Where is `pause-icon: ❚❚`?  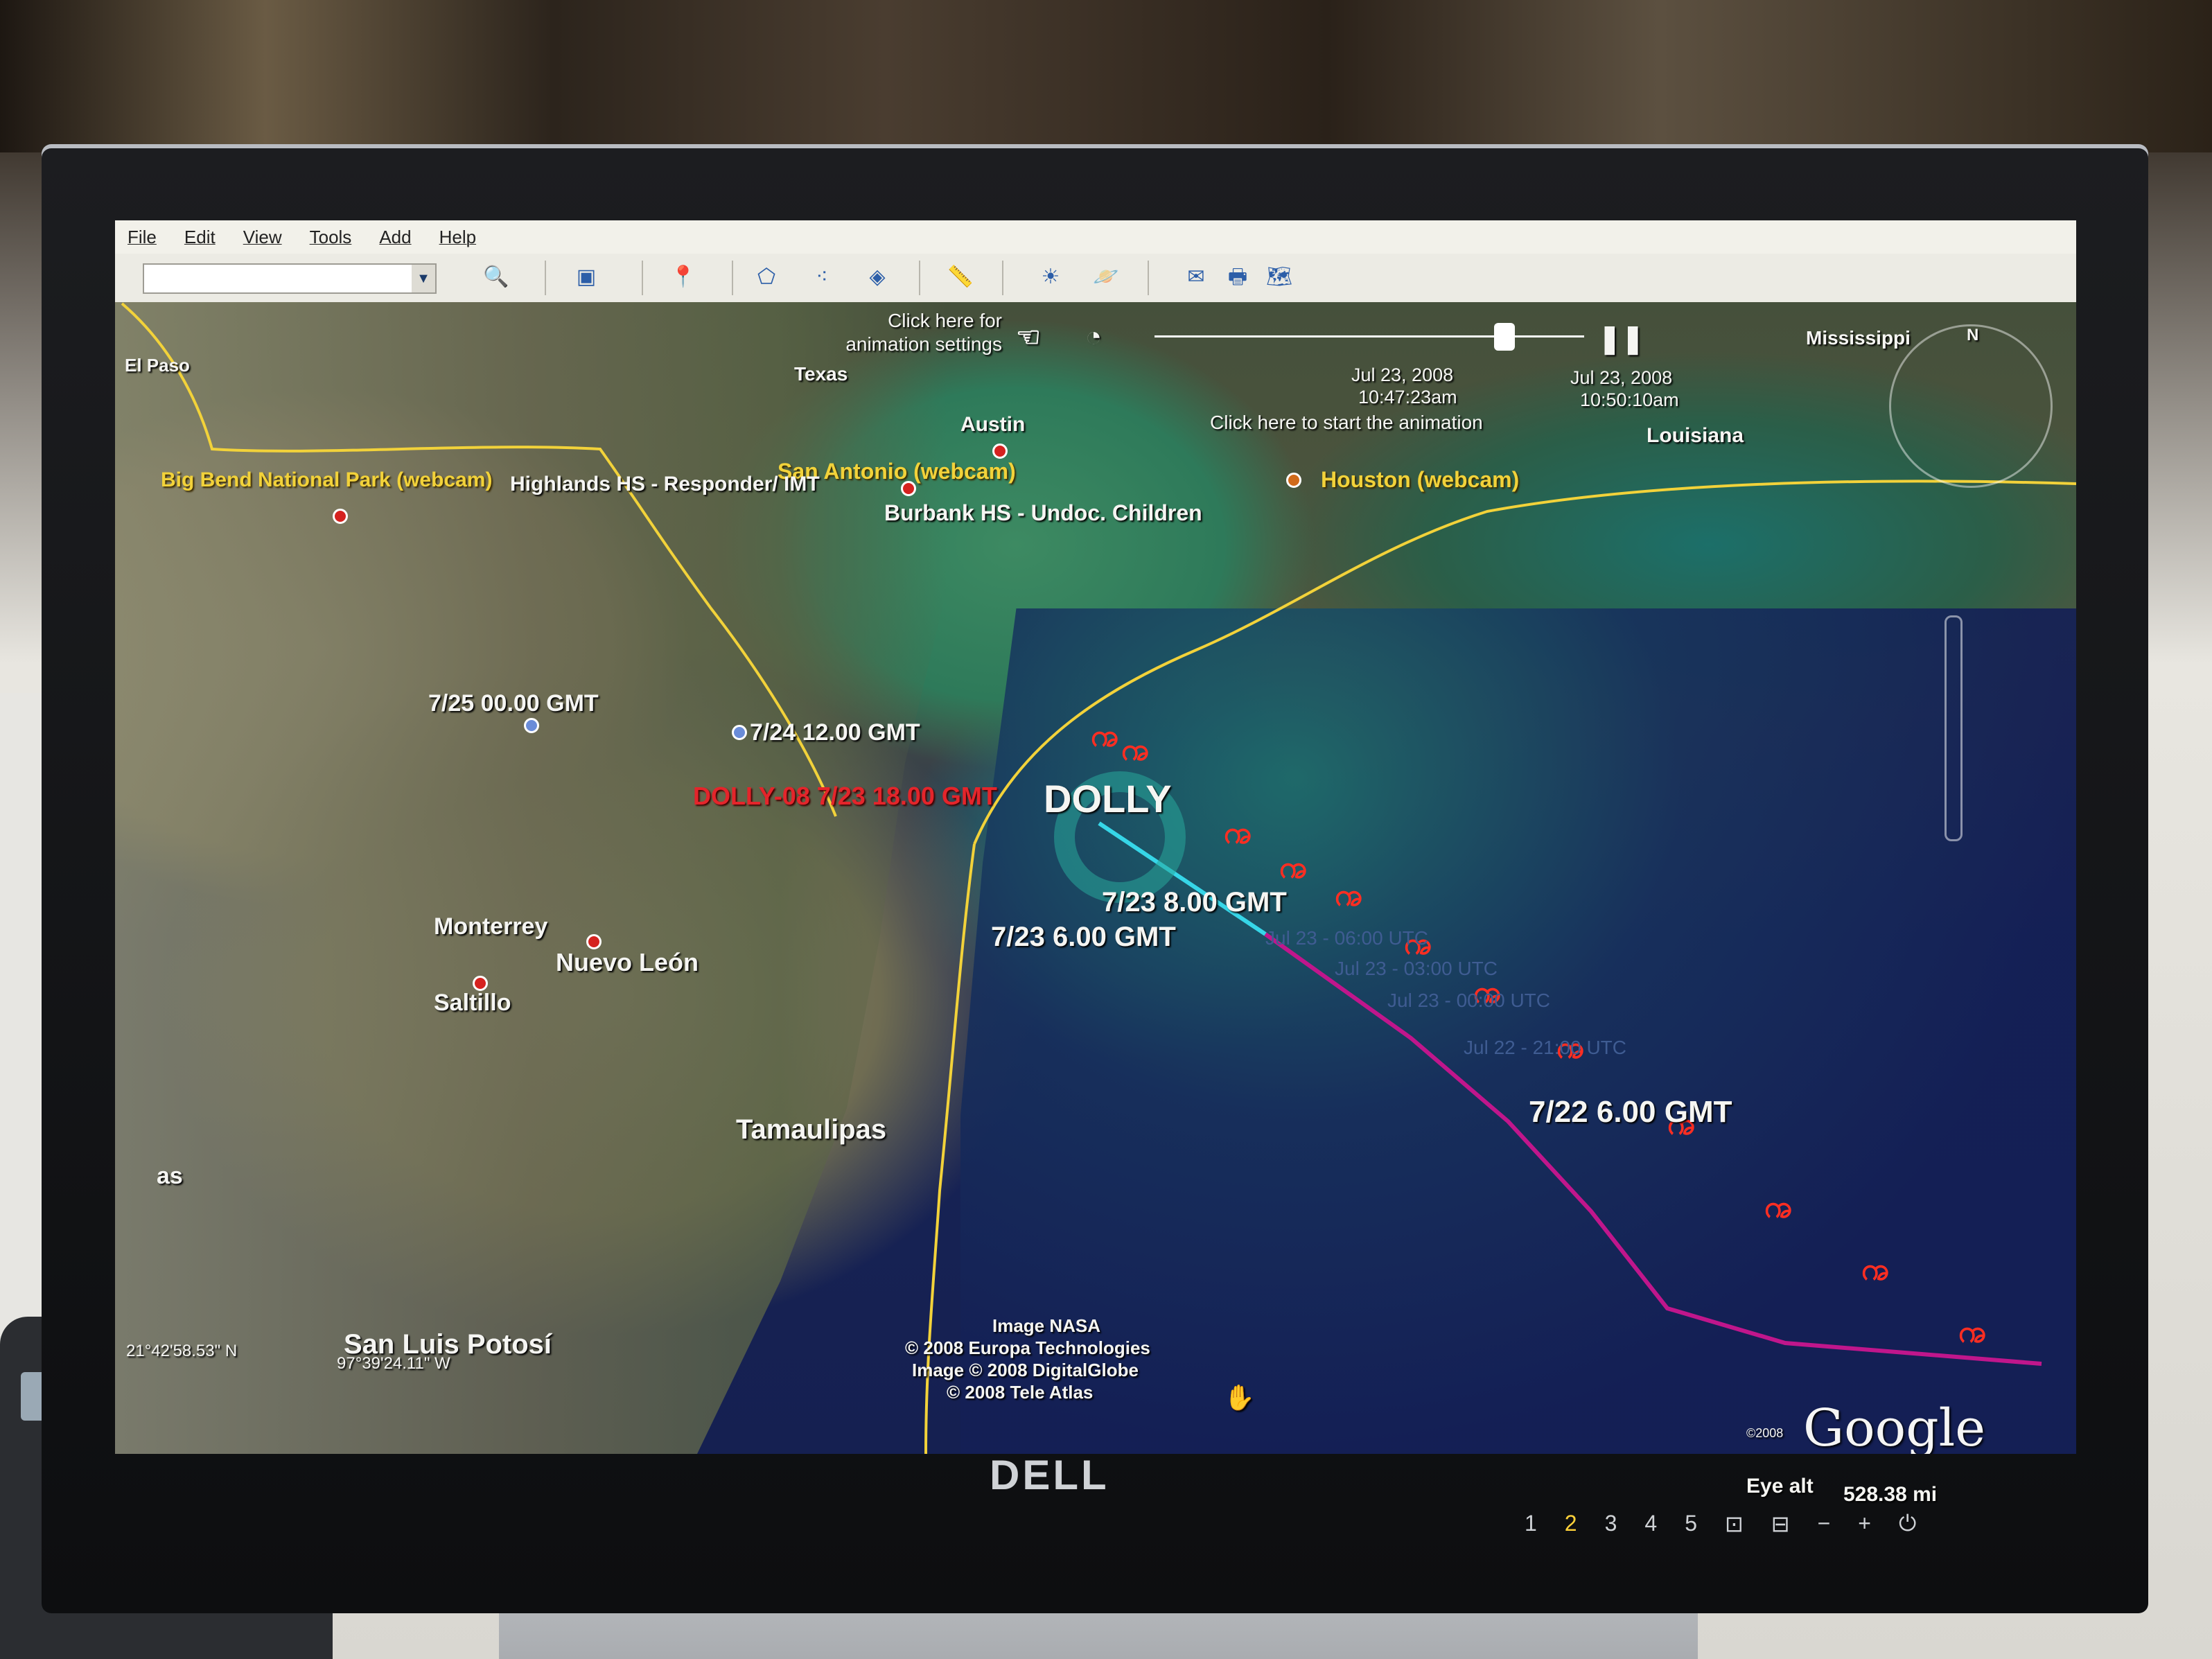
pause-icon: ❚❚ is located at coordinates (1621, 339).